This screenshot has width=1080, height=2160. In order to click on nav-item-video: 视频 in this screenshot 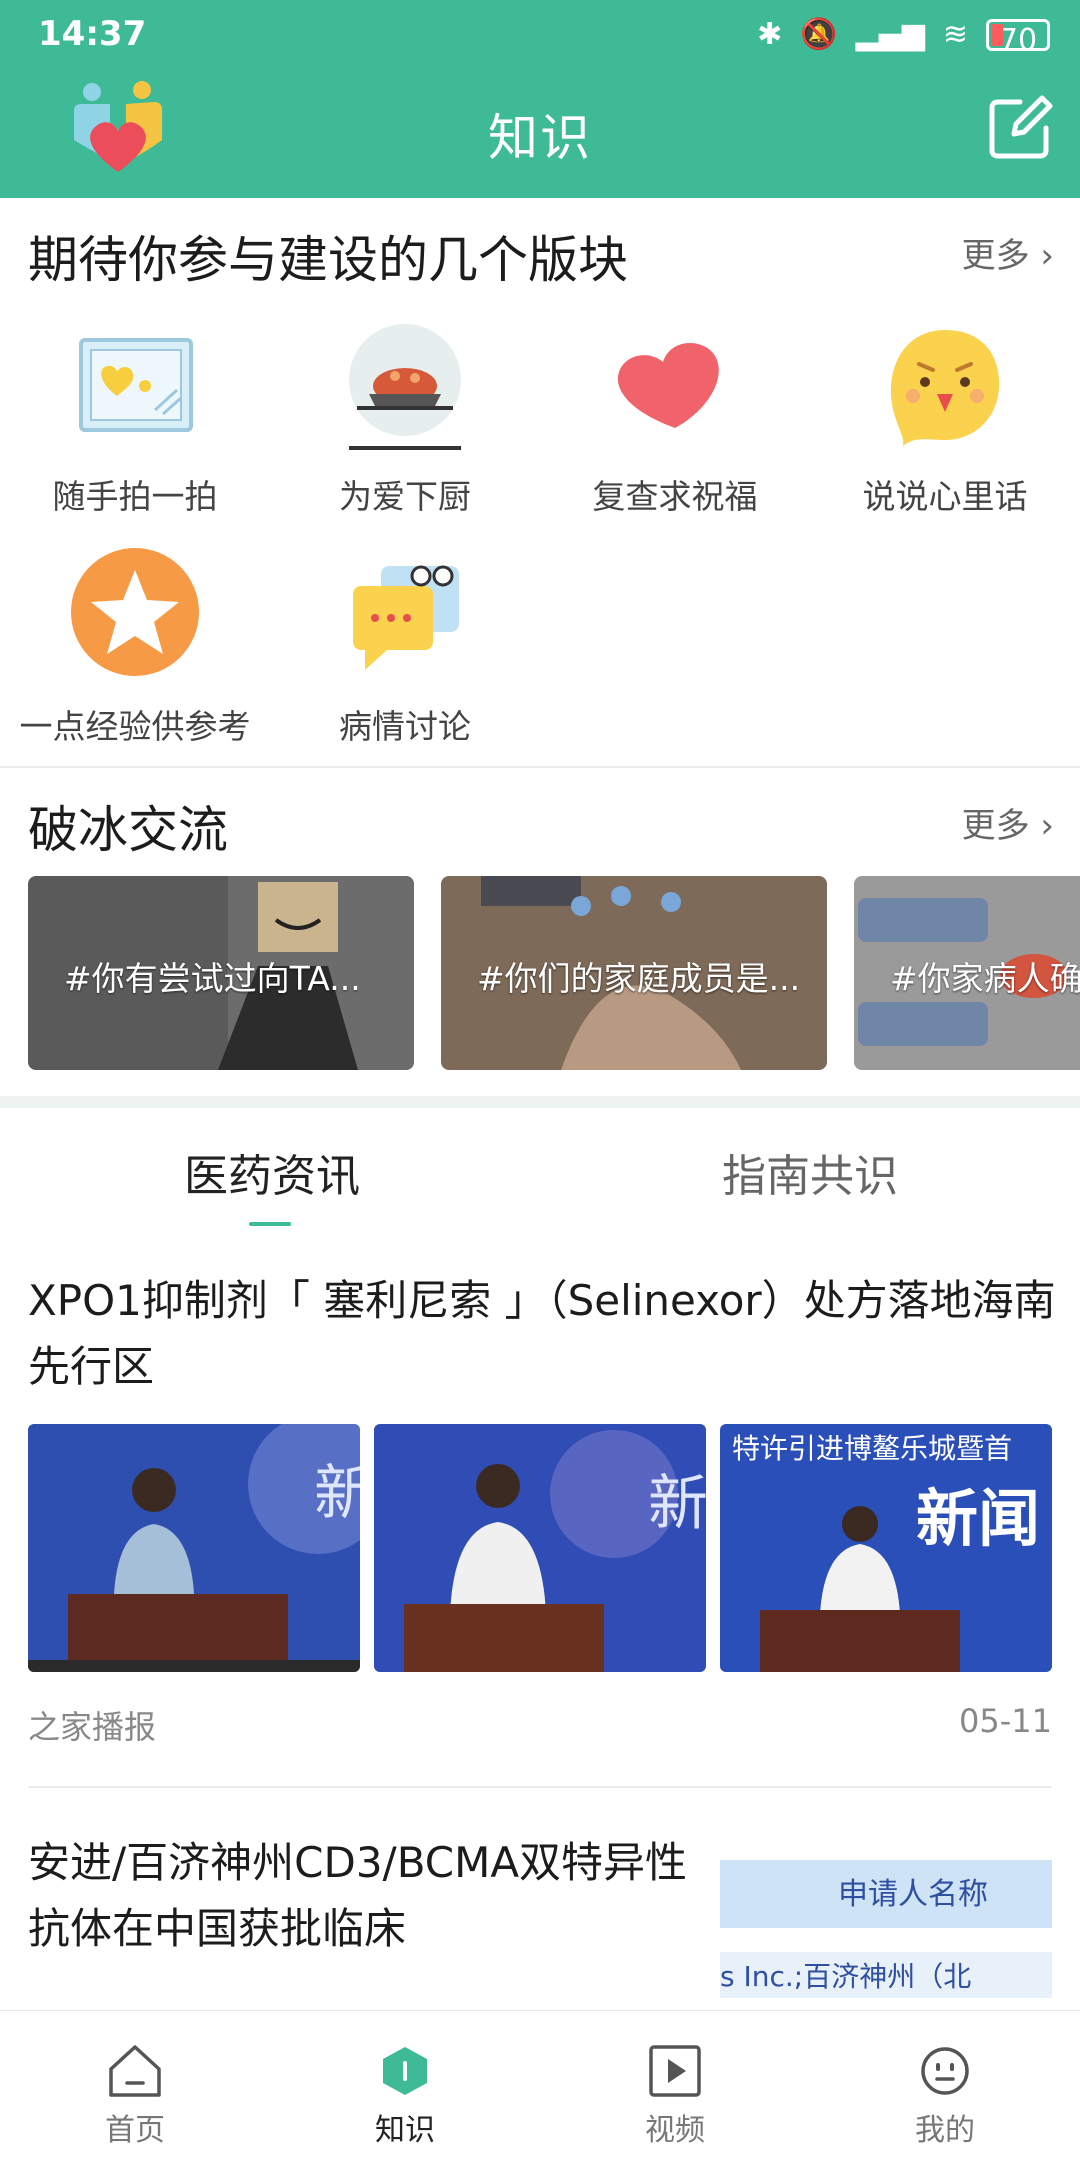, I will do `click(675, 2085)`.